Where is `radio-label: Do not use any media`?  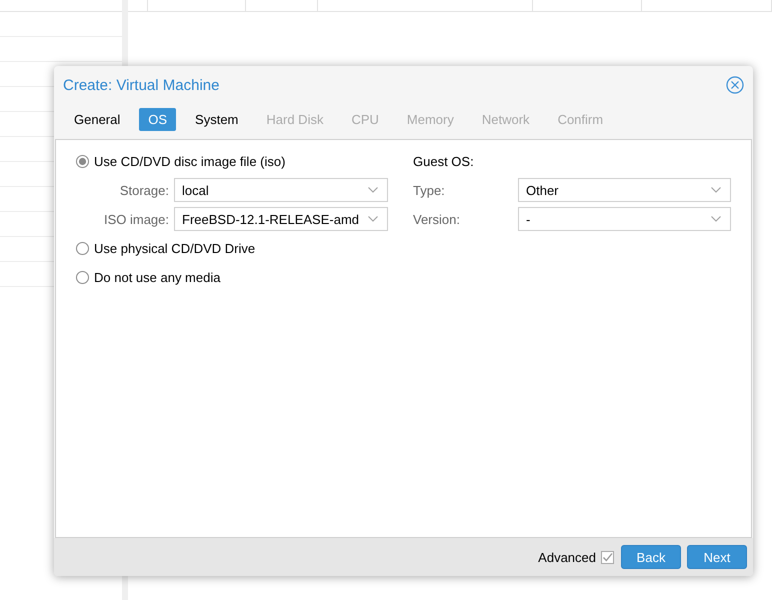
radio-label: Do not use any media is located at coordinates (157, 277).